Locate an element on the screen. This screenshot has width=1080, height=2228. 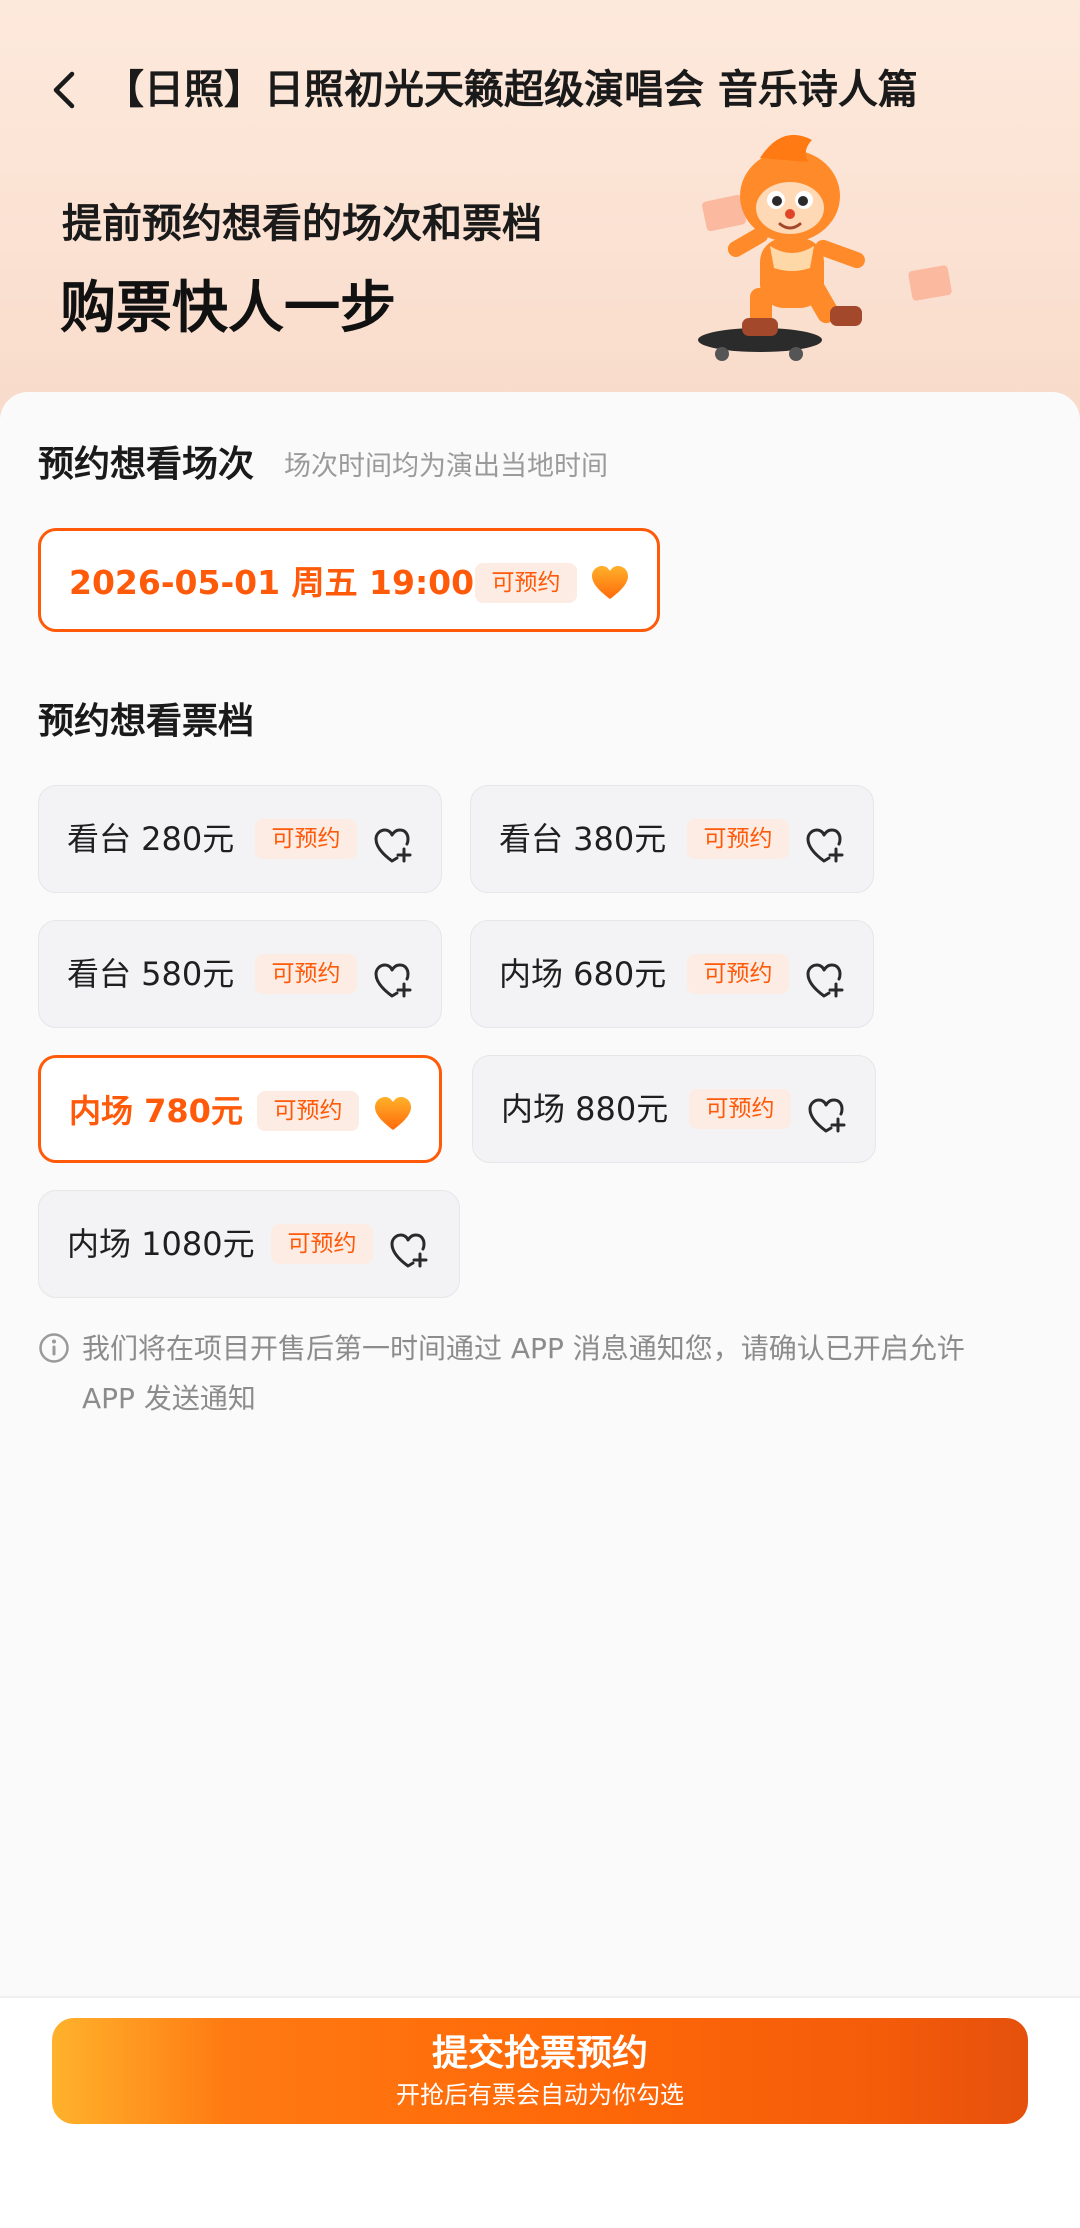
tier-option: 内场 1080元 可预约 is located at coordinates (249, 1244).